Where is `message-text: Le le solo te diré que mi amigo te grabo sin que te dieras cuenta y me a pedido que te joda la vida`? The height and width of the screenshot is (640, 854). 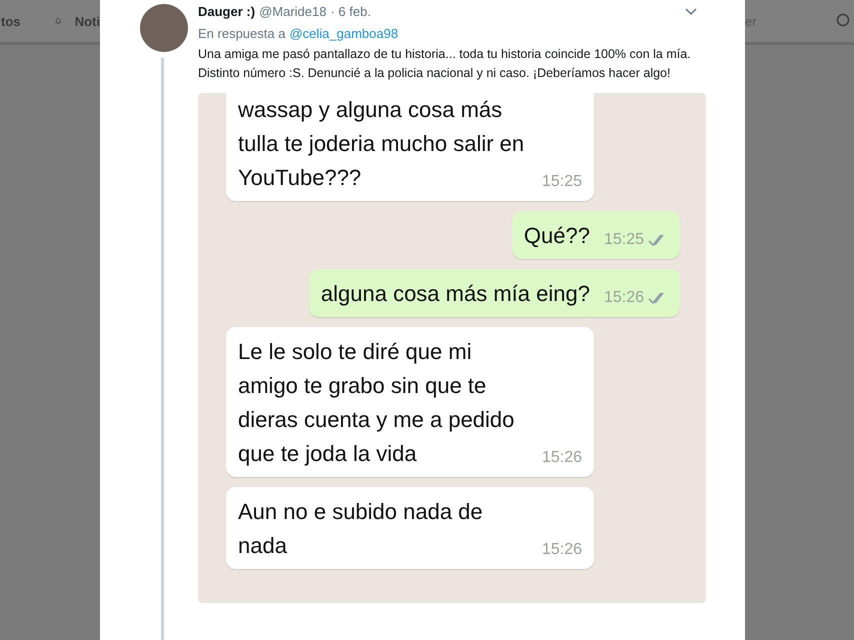 message-text: Le le solo te diré que mi amigo te grabo sin que te dieras cuenta y me a pedido que te joda la vida is located at coordinates (377, 403).